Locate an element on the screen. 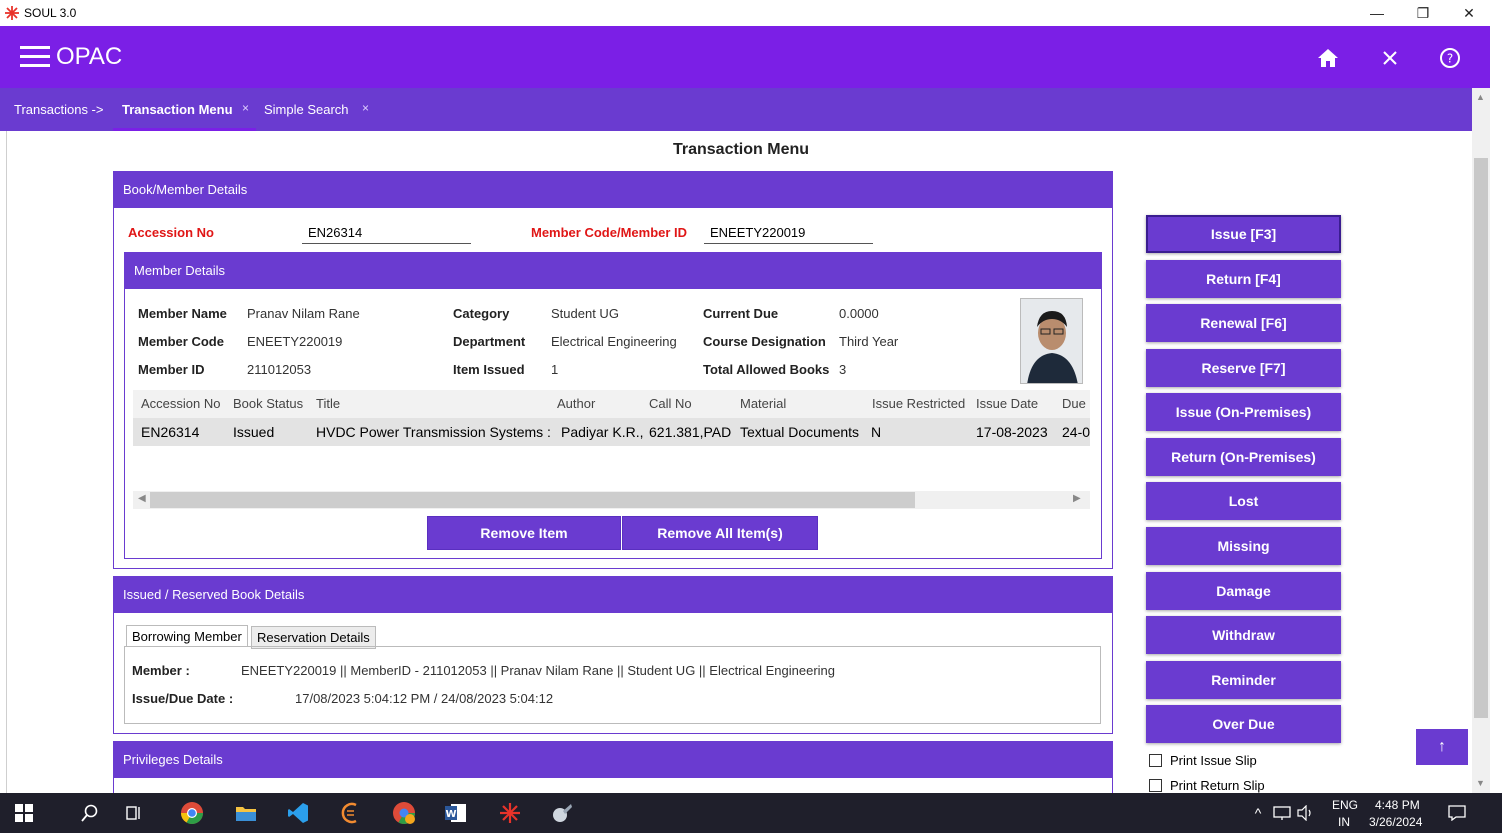 The width and height of the screenshot is (1502, 833). member-id-label: Member ID is located at coordinates (171, 369).